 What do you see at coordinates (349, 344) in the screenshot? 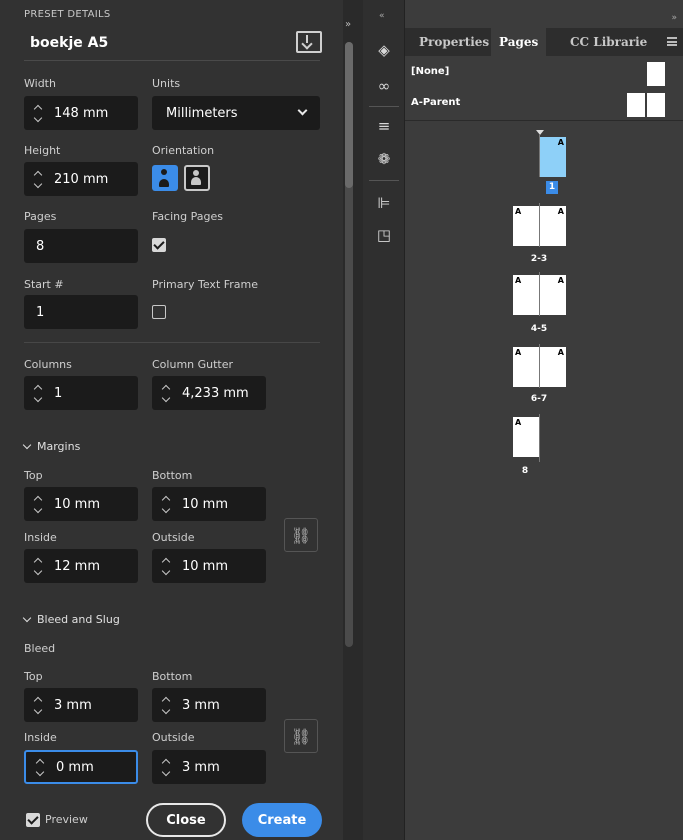
I see `preset-scrollbar` at bounding box center [349, 344].